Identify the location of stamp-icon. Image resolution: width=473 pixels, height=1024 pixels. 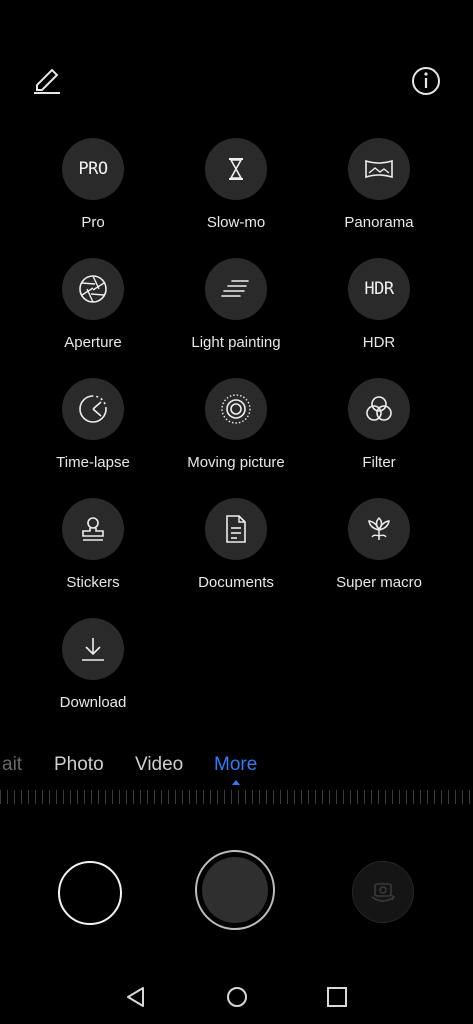
(93, 529).